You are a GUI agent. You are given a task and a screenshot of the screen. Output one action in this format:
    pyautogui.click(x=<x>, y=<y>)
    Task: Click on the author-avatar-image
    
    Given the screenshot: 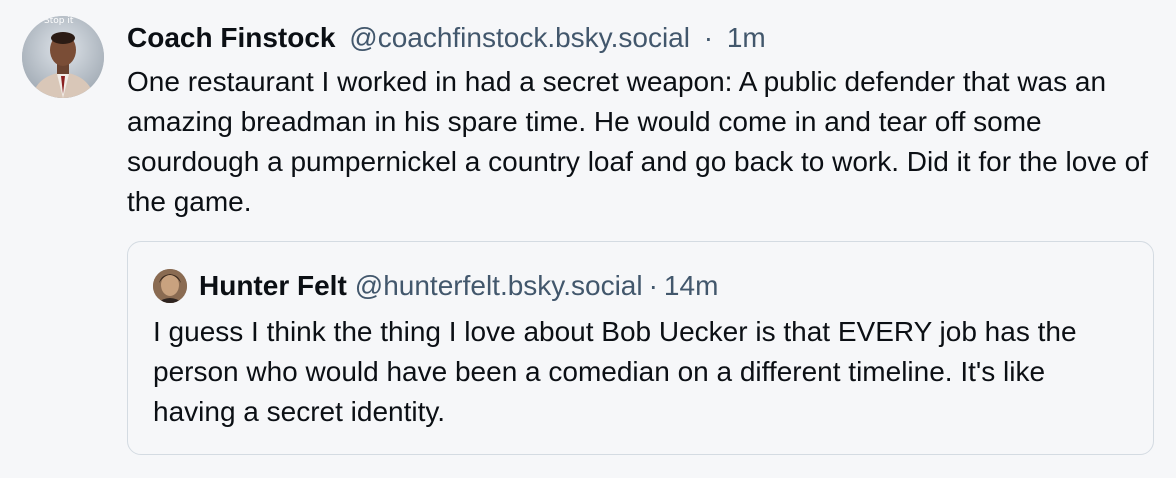 What is the action you would take?
    pyautogui.click(x=63, y=57)
    